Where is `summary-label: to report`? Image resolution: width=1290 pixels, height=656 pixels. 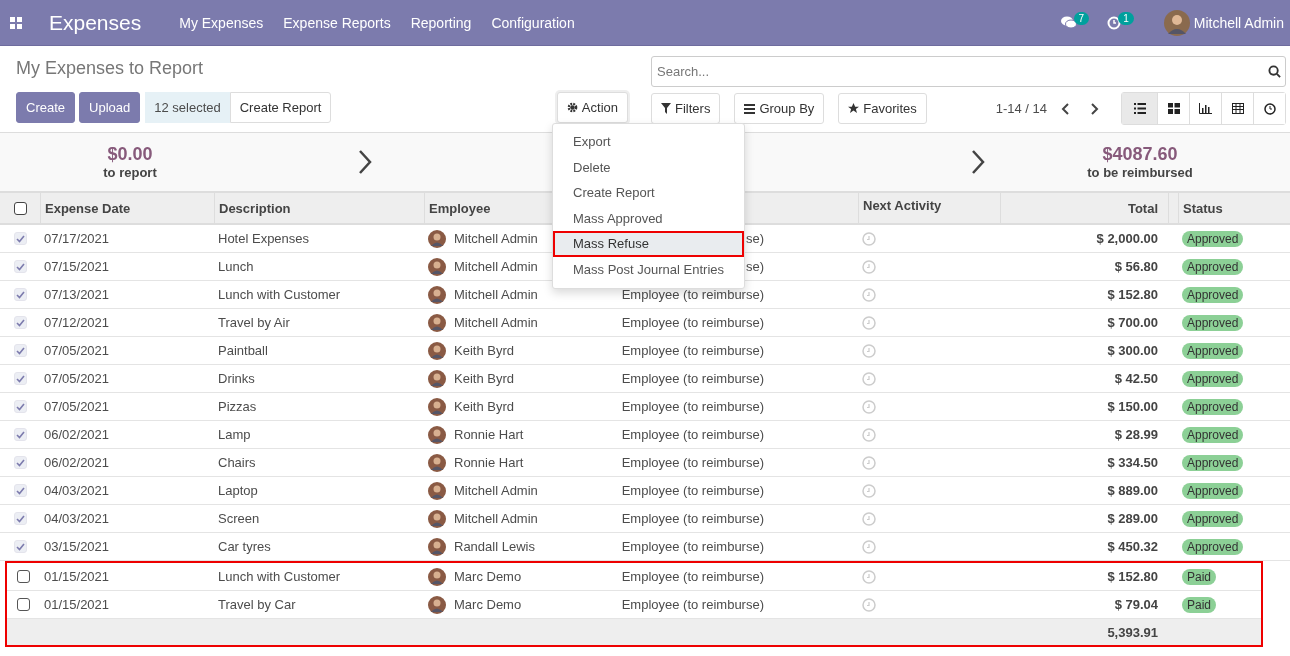 summary-label: to report is located at coordinates (130, 172).